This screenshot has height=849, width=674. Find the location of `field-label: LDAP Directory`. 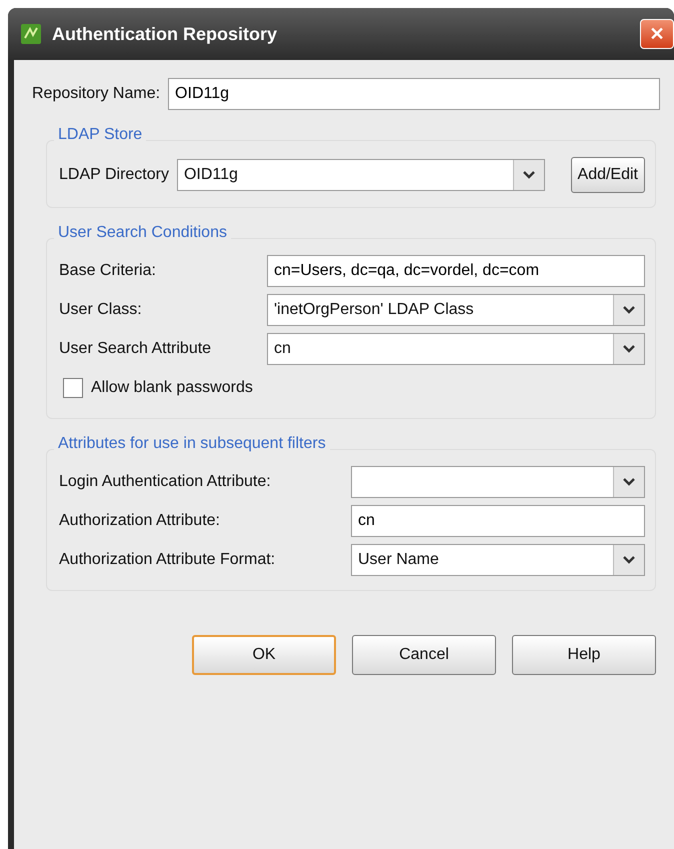

field-label: LDAP Directory is located at coordinates (114, 175).